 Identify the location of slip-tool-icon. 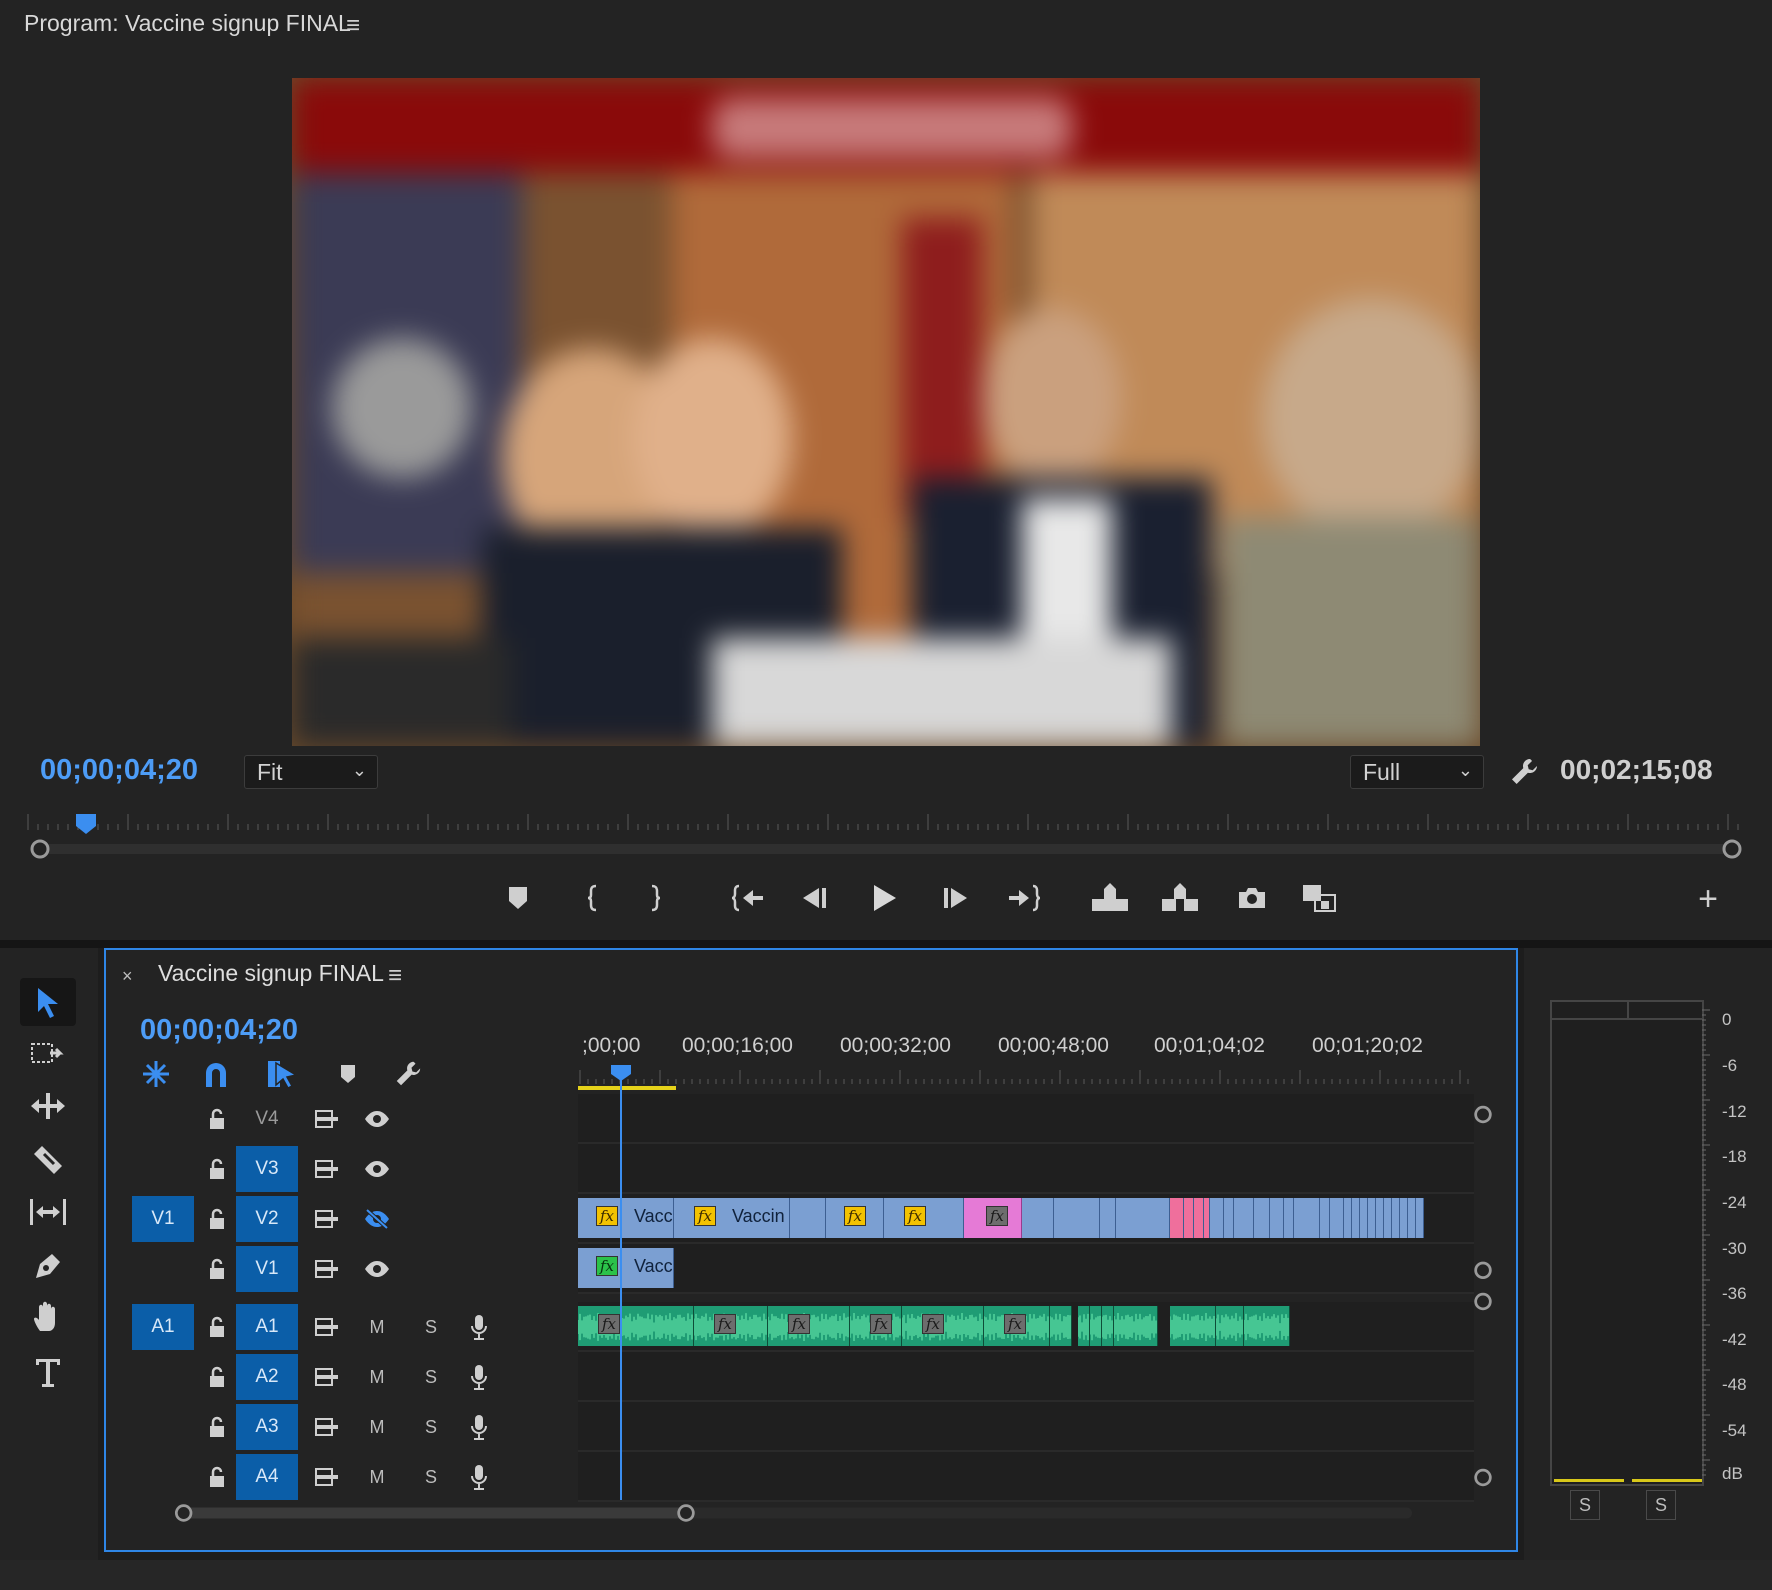
(48, 1212).